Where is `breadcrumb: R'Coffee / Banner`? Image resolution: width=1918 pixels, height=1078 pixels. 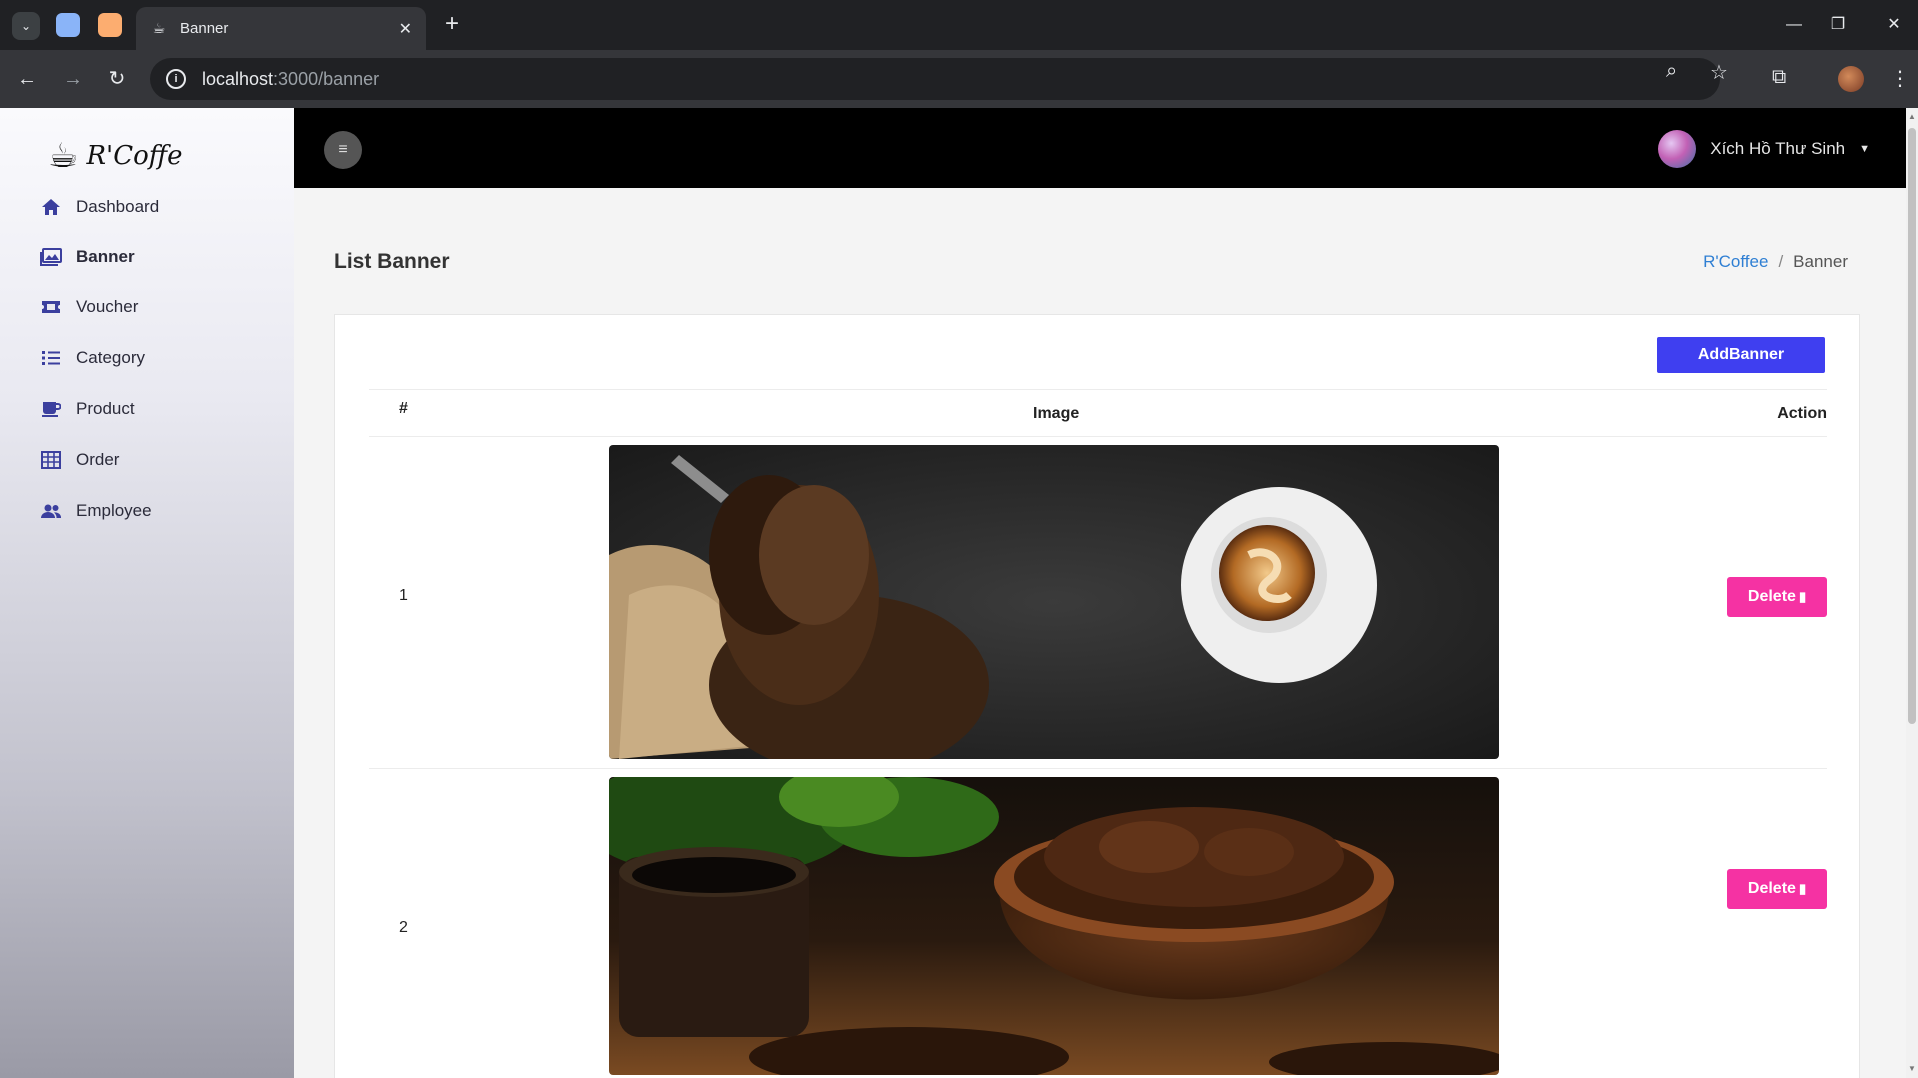
breadcrumb: R'Coffee / Banner is located at coordinates (1775, 262).